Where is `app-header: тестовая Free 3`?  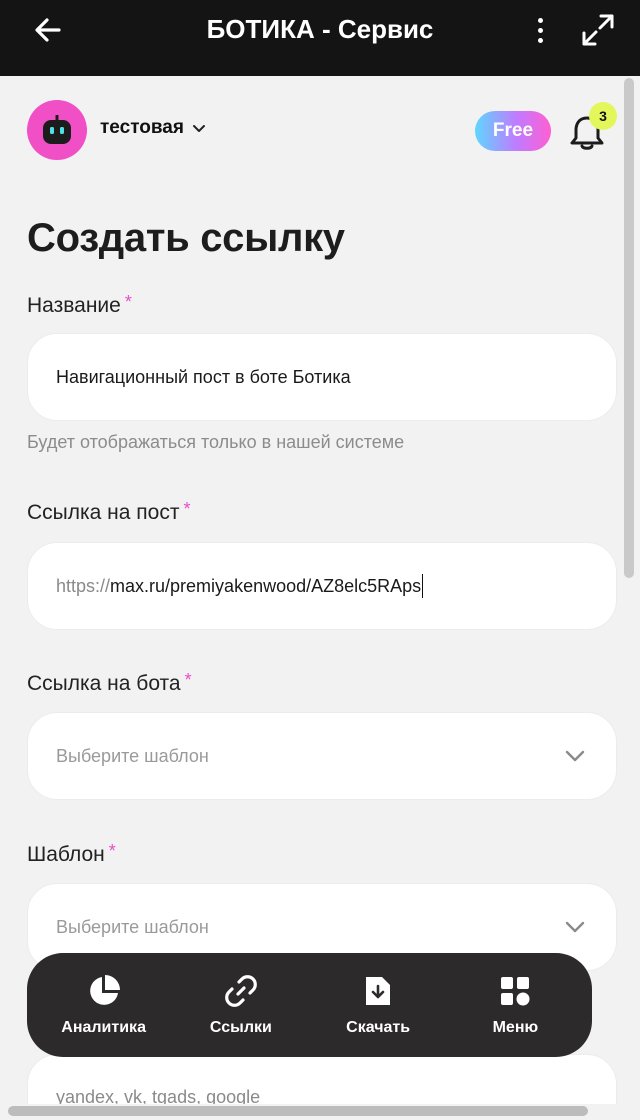 app-header: тестовая Free 3 is located at coordinates (322, 130).